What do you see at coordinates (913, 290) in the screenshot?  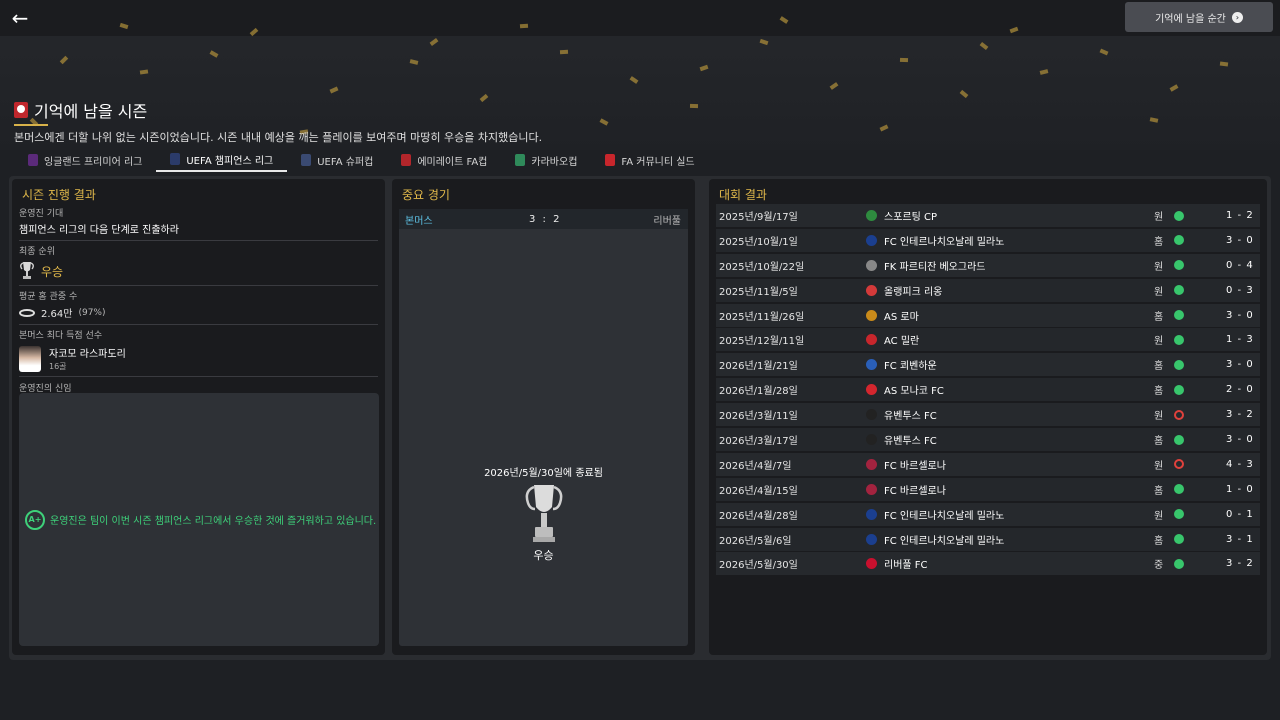 I see `opponent-name: 올랭피크 리옹` at bounding box center [913, 290].